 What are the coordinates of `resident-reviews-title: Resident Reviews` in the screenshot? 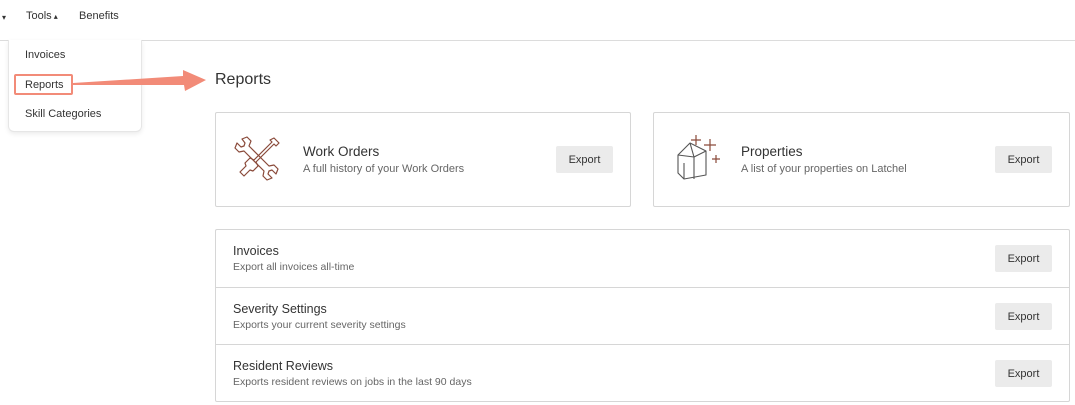 It's located at (283, 366).